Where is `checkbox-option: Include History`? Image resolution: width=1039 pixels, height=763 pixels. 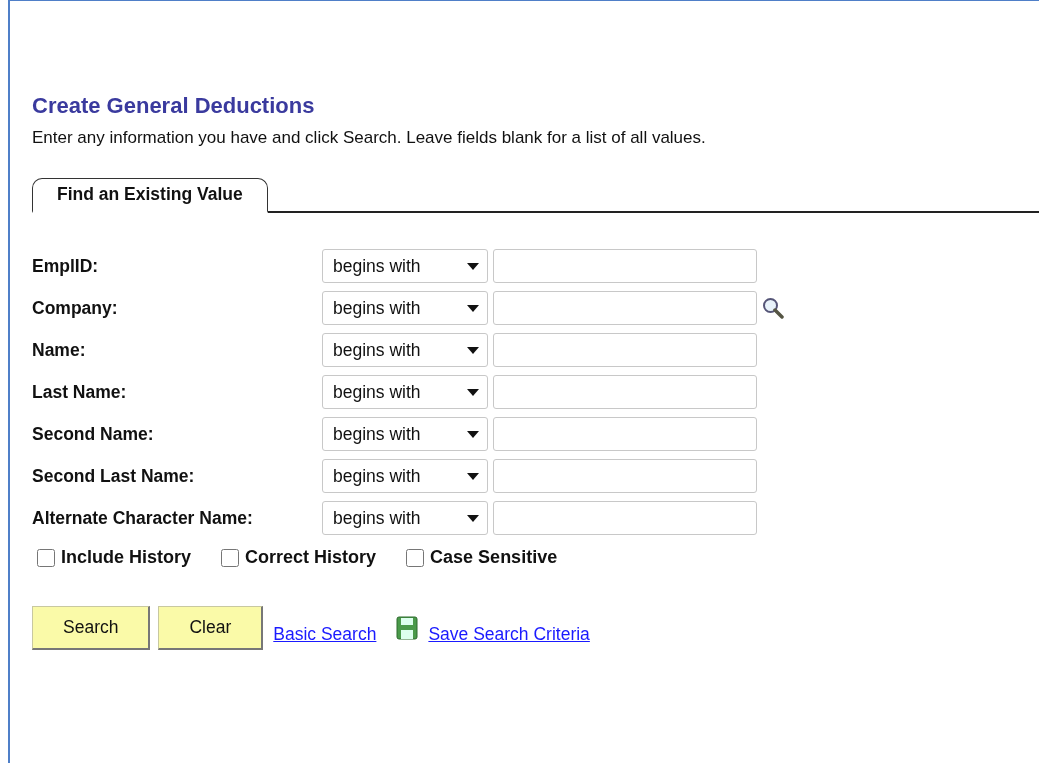 checkbox-option: Include History is located at coordinates (114, 557).